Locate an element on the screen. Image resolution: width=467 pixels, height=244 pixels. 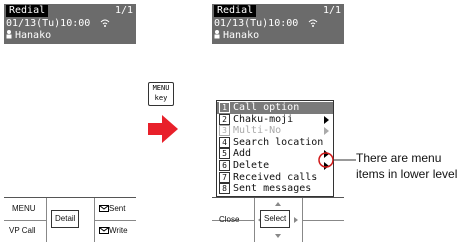
red-arrow-icon is located at coordinates (163, 129).